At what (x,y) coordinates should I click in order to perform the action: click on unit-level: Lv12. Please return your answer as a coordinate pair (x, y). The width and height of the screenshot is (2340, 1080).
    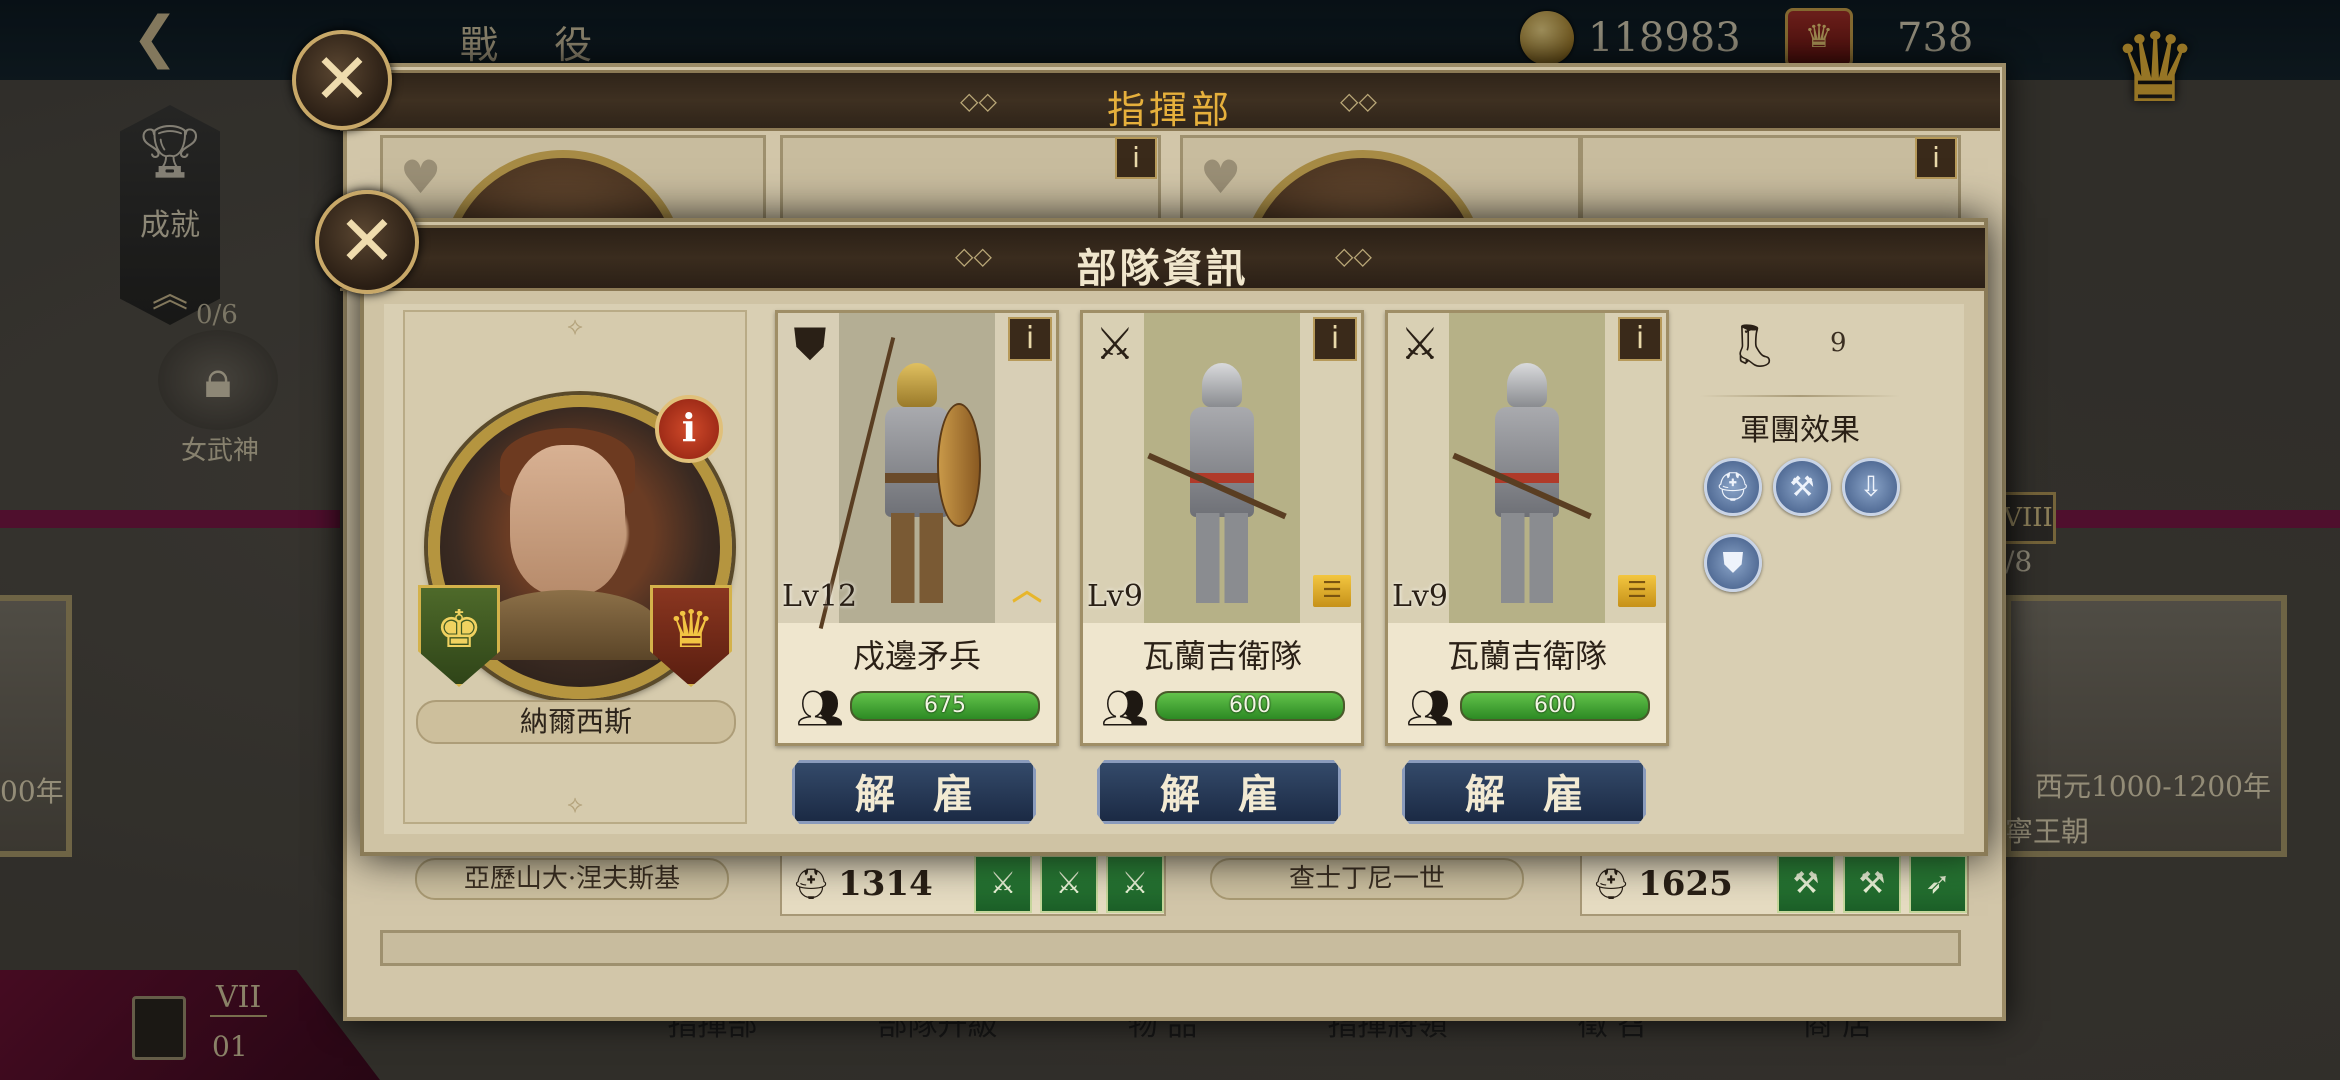
    Looking at the image, I should click on (820, 596).